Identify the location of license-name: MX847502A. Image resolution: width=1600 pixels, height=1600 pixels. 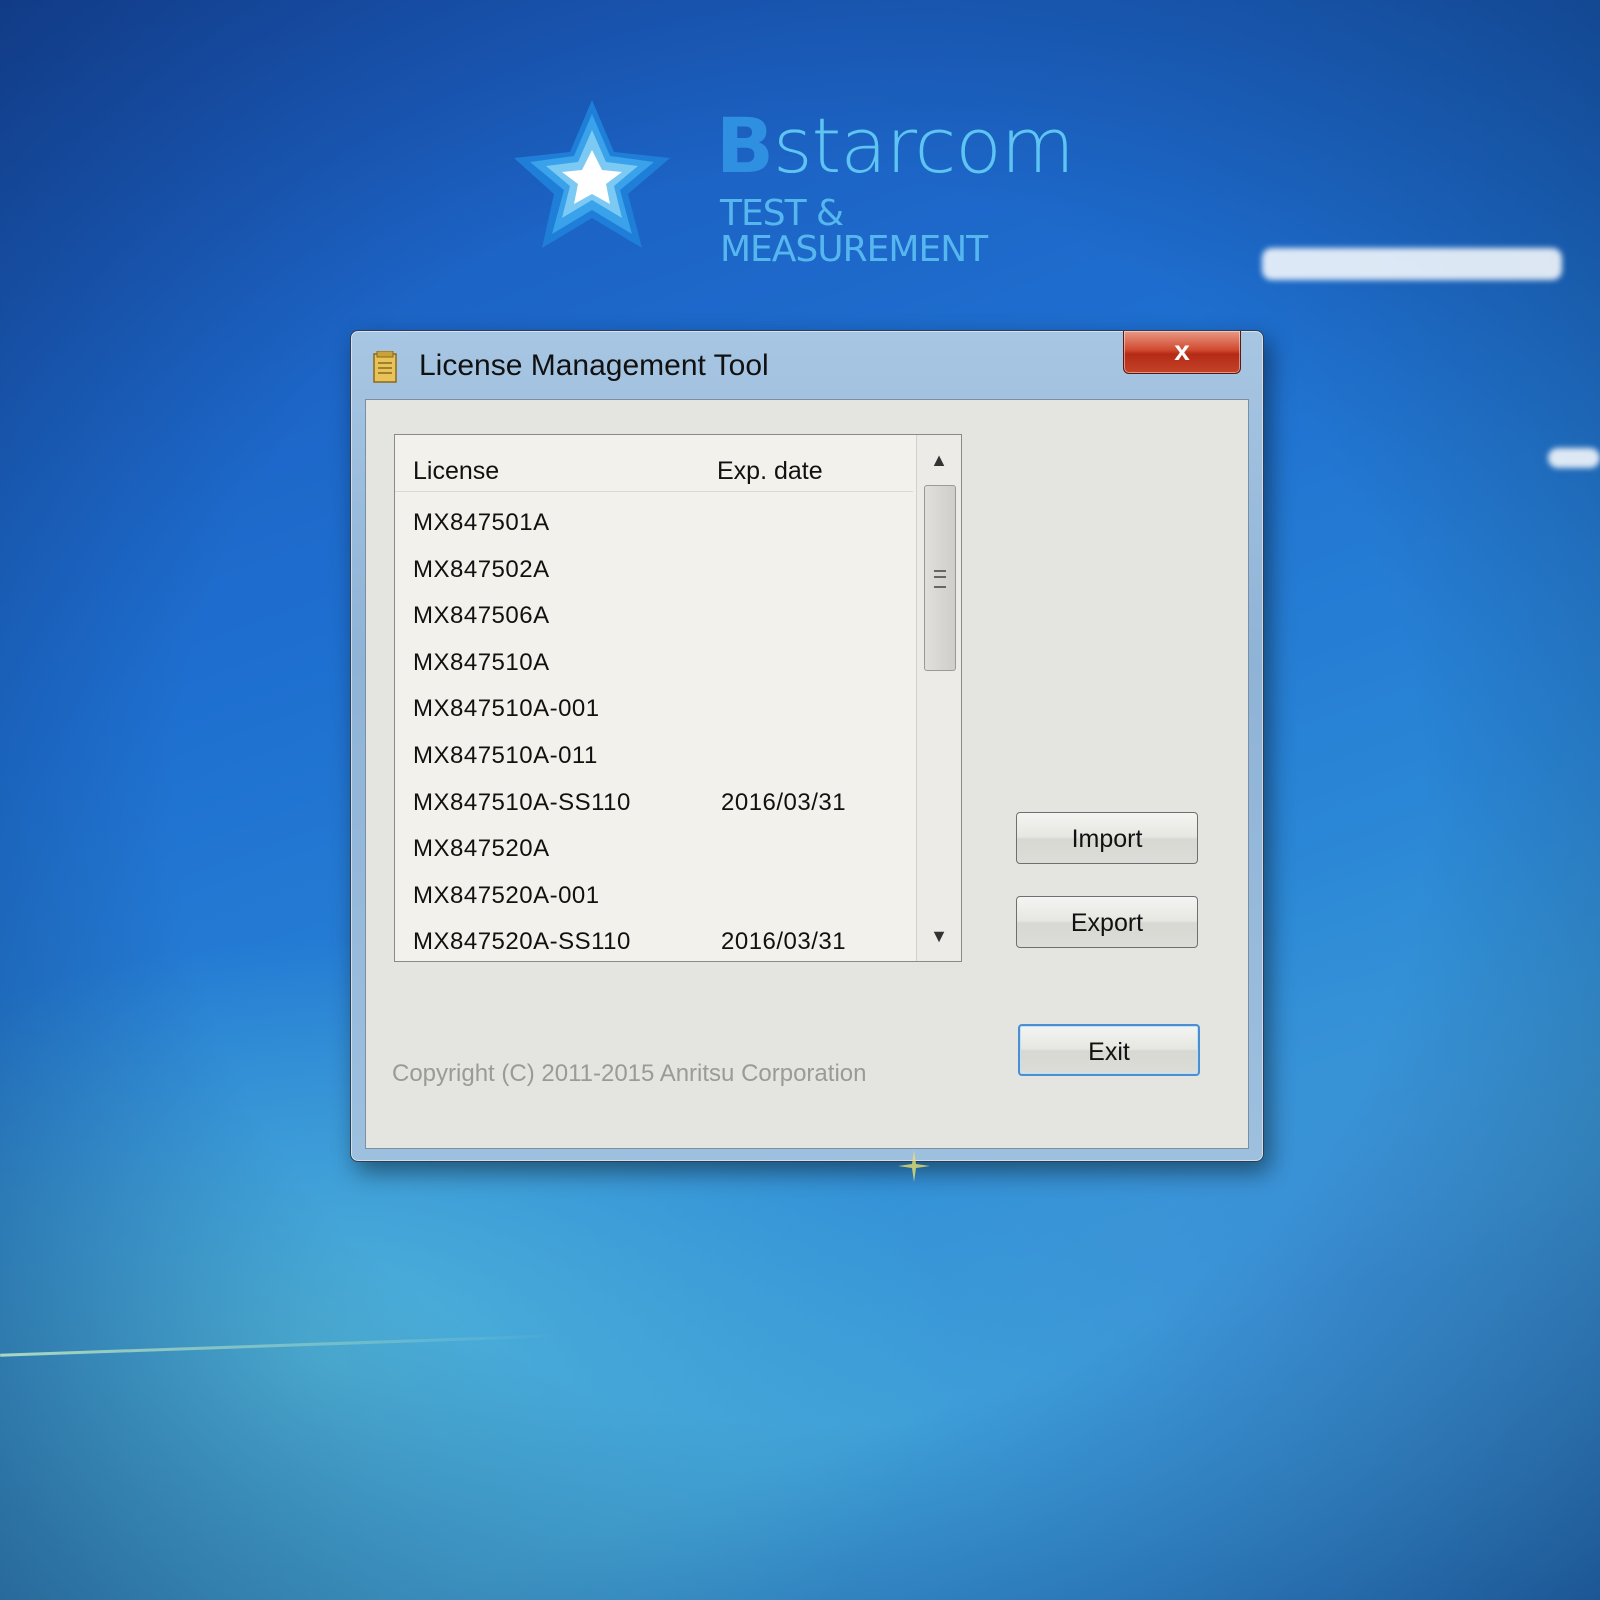
(481, 569).